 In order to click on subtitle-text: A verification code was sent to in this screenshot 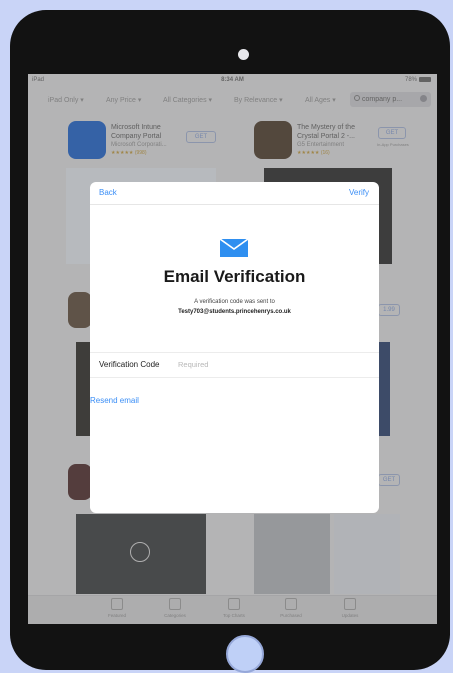, I will do `click(234, 302)`.